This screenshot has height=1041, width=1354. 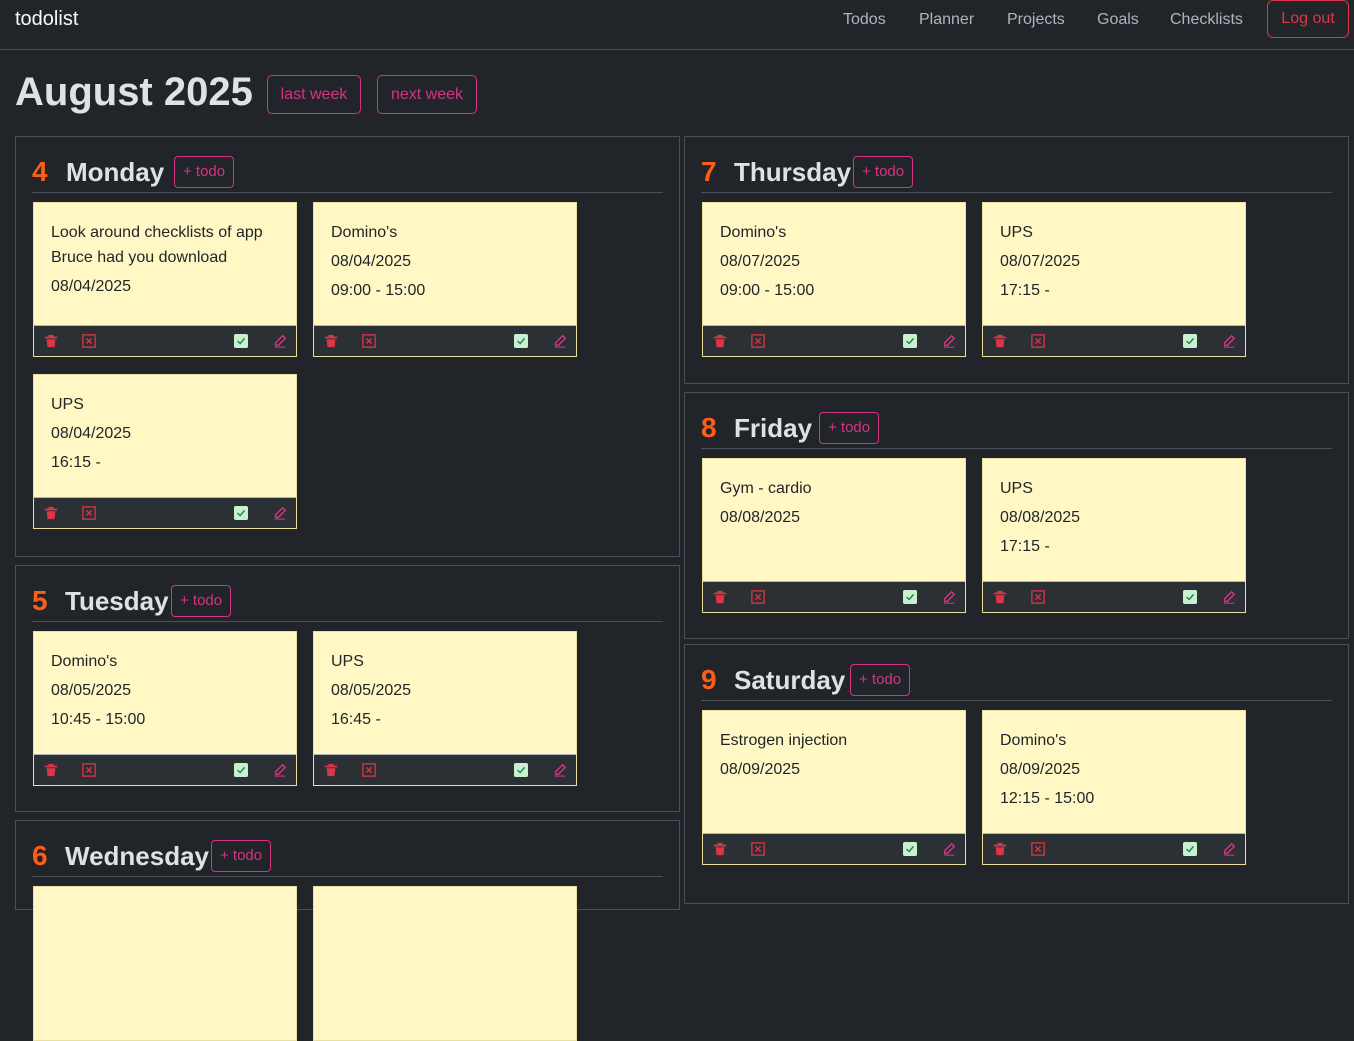 What do you see at coordinates (447, 692) in the screenshot?
I see `todo-body: UPS 08/05/2025 16:45 -` at bounding box center [447, 692].